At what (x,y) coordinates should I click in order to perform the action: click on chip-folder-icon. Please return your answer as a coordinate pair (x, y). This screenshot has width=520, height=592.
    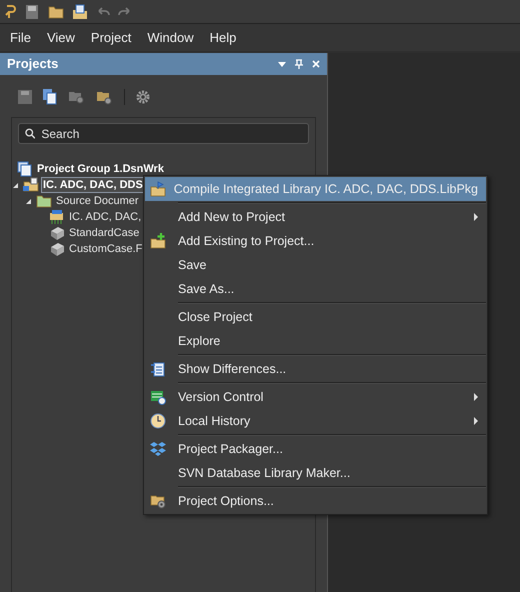
    Looking at the image, I should click on (31, 185).